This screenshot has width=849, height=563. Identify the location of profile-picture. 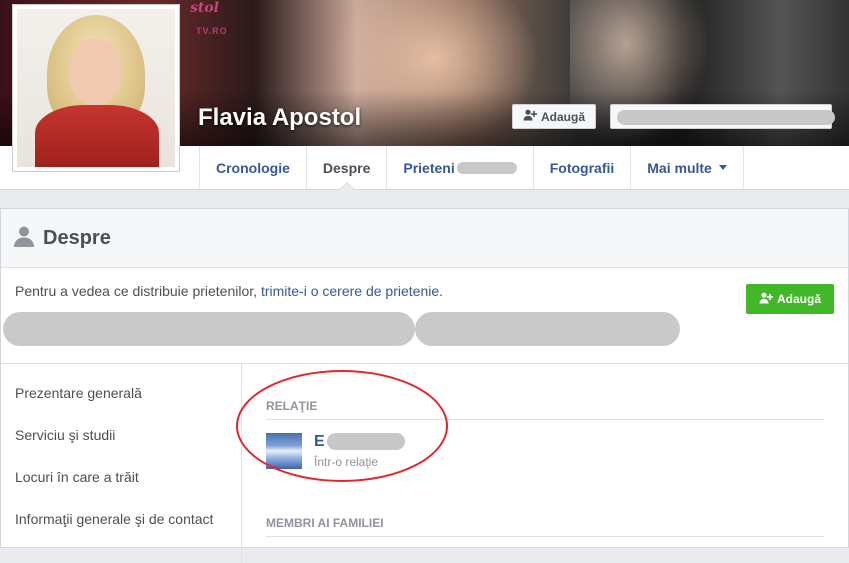
(96, 88).